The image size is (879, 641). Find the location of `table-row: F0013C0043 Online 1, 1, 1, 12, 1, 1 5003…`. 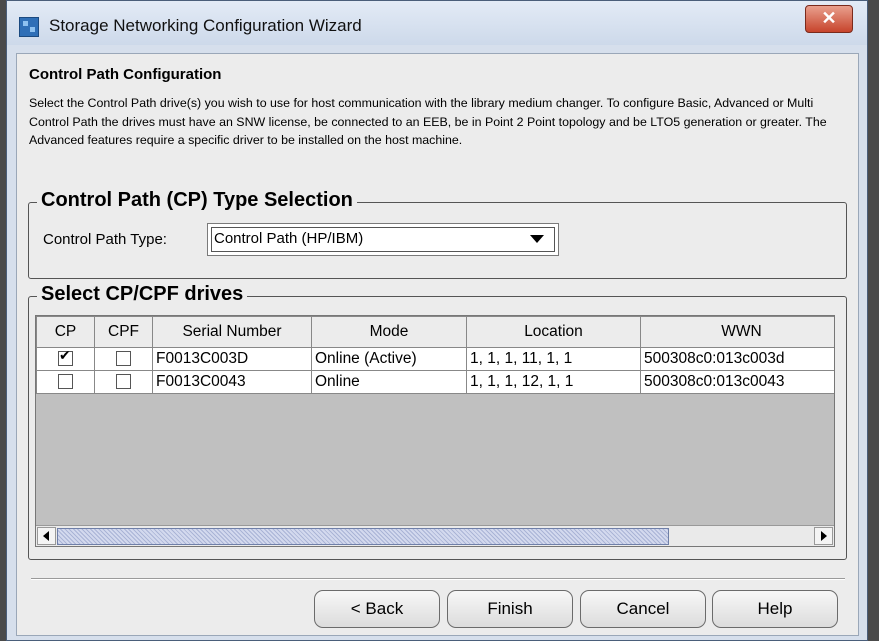

table-row: F0013C0043 Online 1, 1, 1, 12, 1, 1 5003… is located at coordinates (435, 382).